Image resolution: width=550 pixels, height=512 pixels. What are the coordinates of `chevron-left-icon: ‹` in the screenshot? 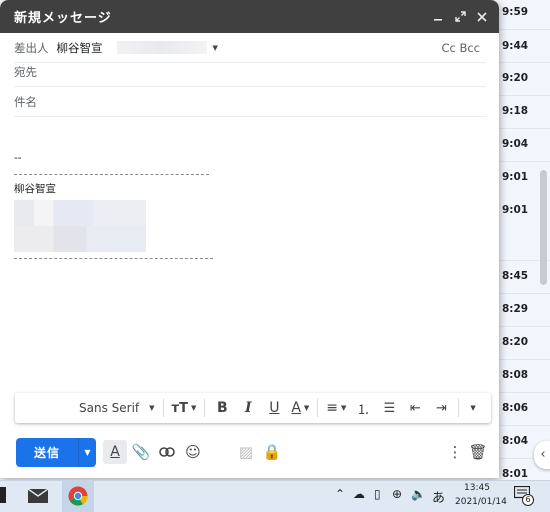 It's located at (543, 454).